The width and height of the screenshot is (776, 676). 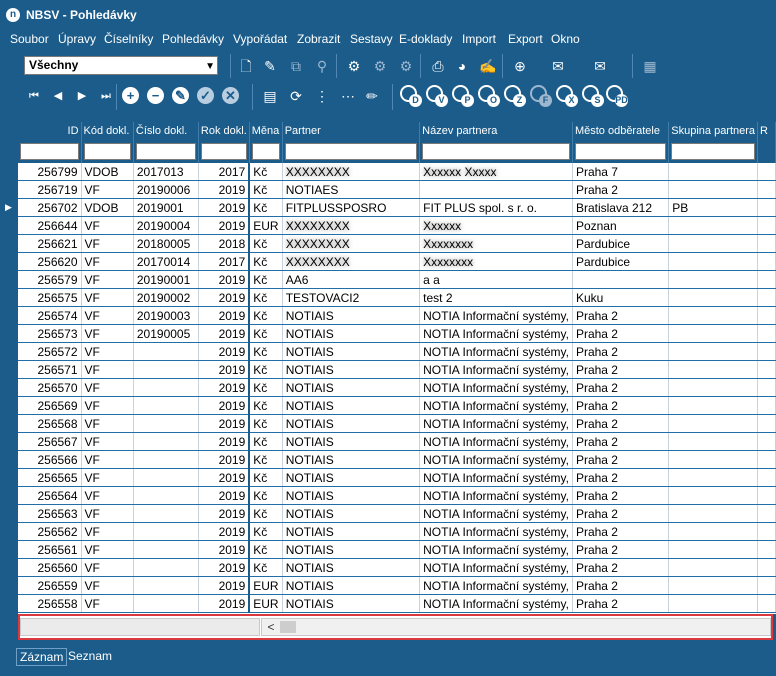 I want to click on cell-cislo: 2017013, so click(x=166, y=172).